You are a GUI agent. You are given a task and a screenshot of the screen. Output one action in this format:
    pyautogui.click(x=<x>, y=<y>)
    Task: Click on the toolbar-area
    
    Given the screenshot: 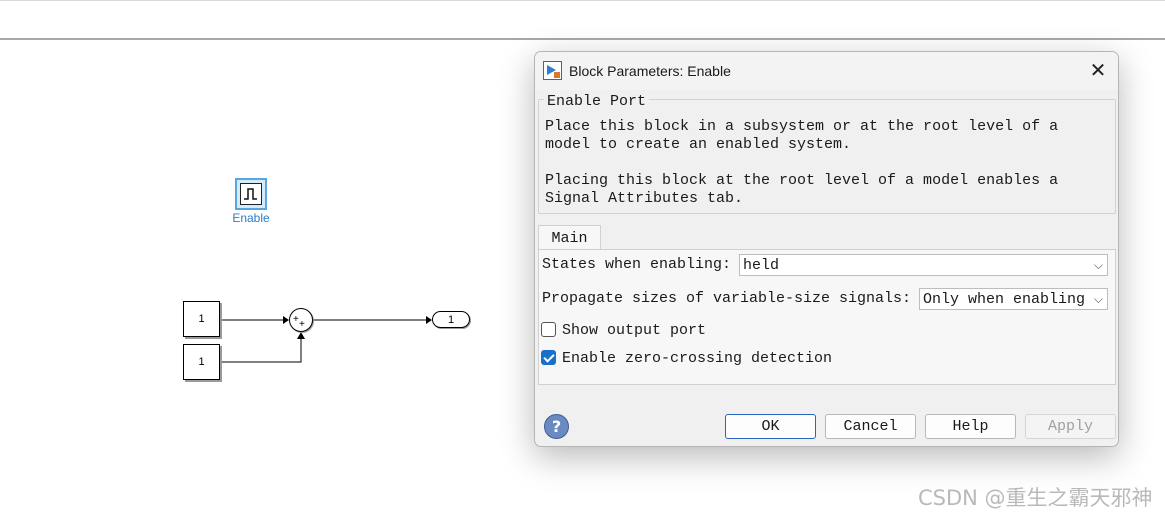 What is the action you would take?
    pyautogui.click(x=582, y=20)
    